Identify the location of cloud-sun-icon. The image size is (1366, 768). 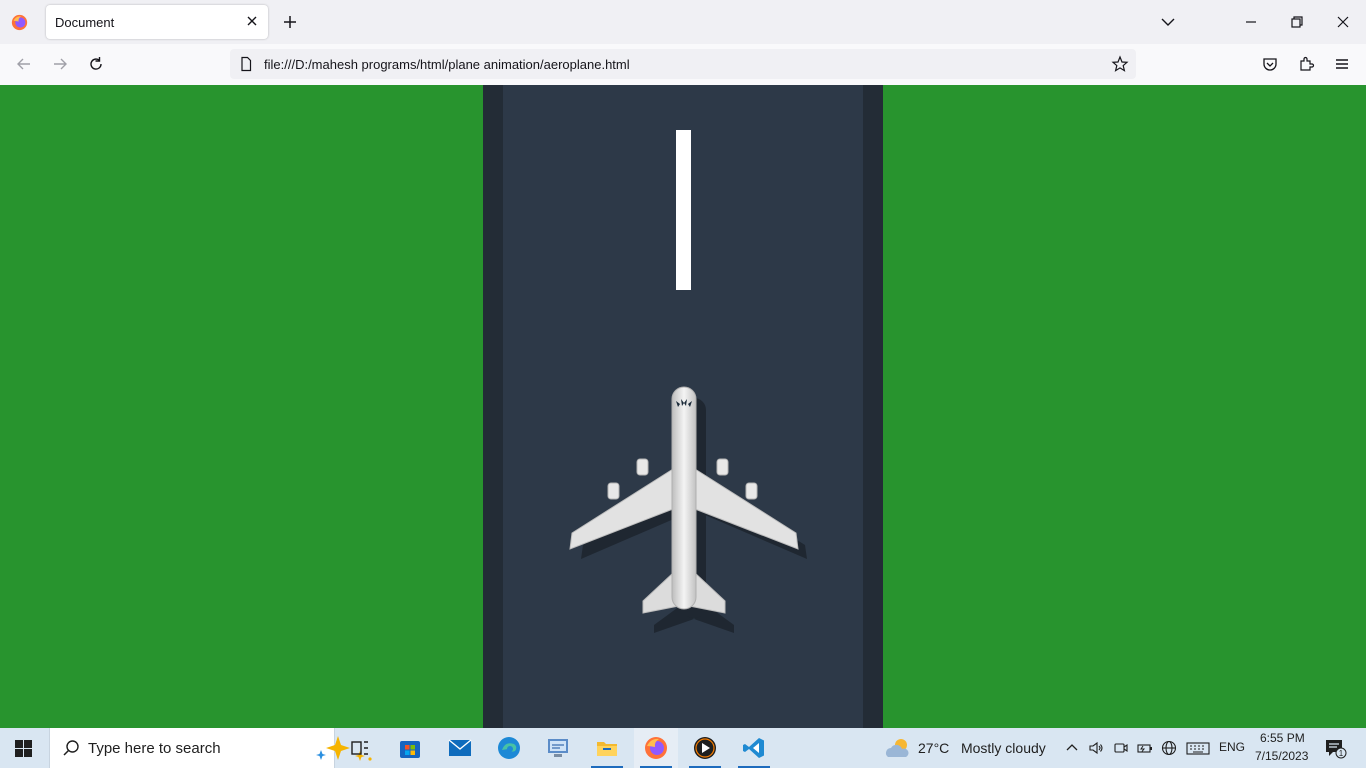
(898, 748).